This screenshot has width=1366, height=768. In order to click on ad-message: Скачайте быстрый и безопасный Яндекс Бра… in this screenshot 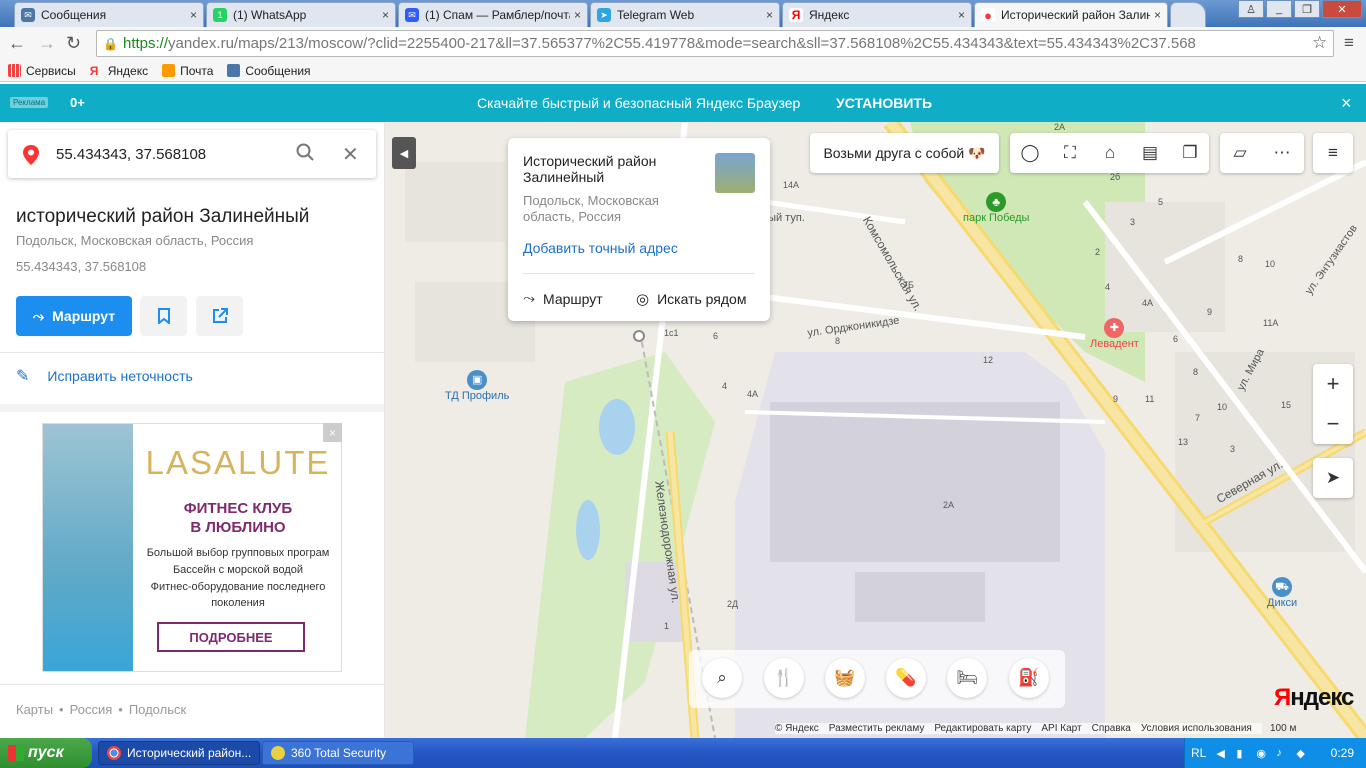, I will do `click(639, 103)`.